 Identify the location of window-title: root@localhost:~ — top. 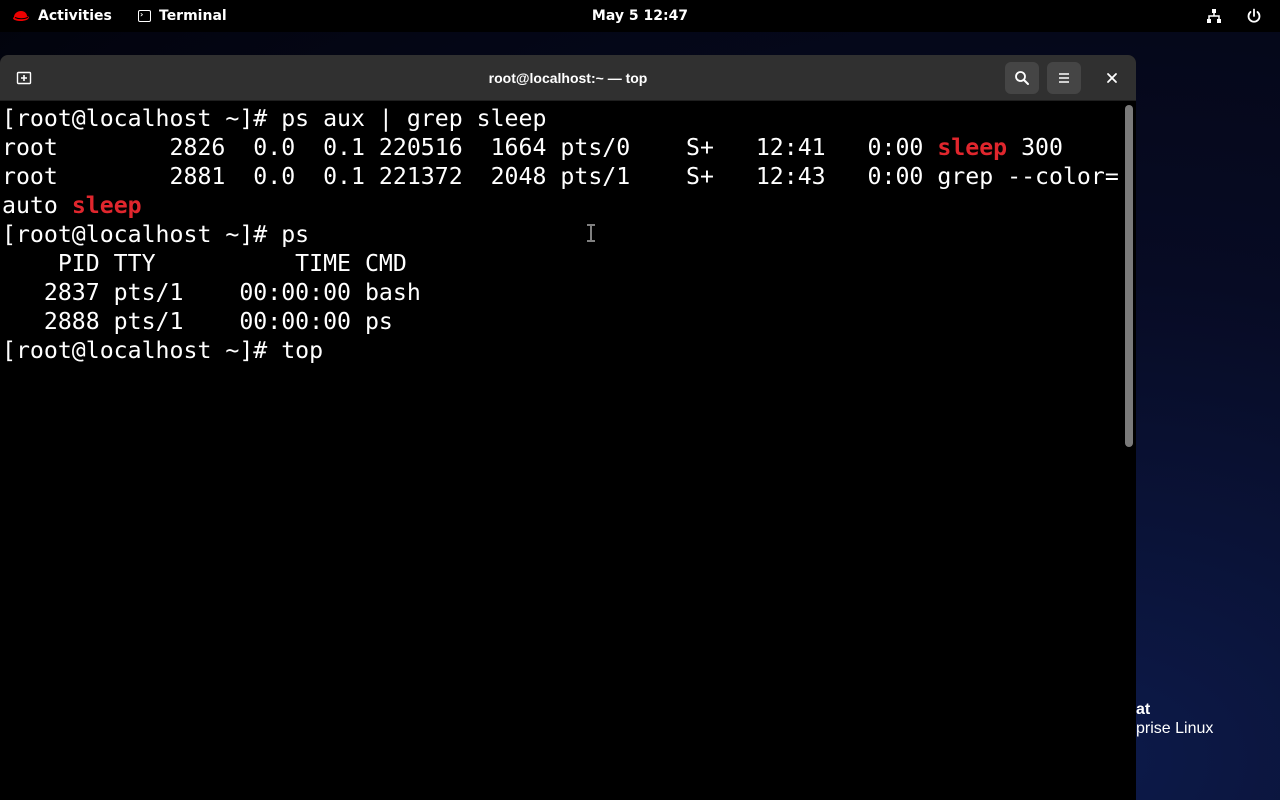
(568, 78).